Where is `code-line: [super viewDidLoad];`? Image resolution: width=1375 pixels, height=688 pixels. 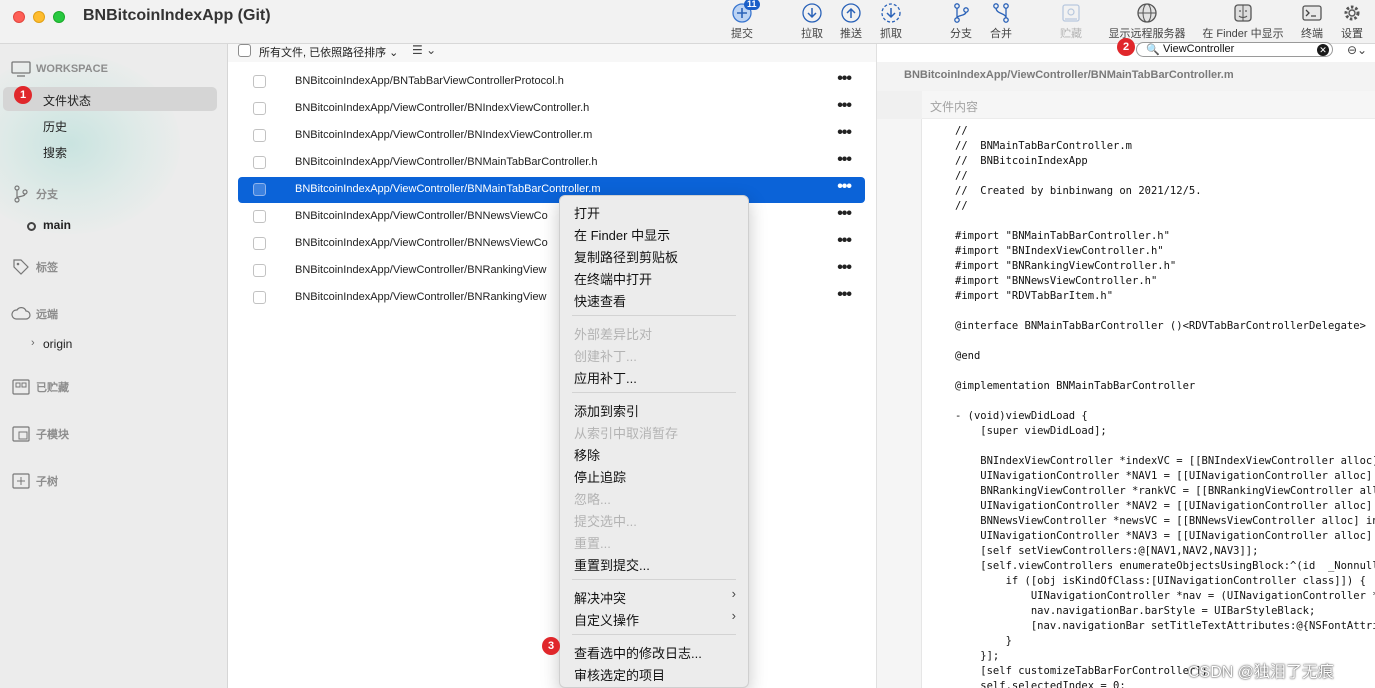 code-line: [super viewDidLoad]; is located at coordinates (1031, 431).